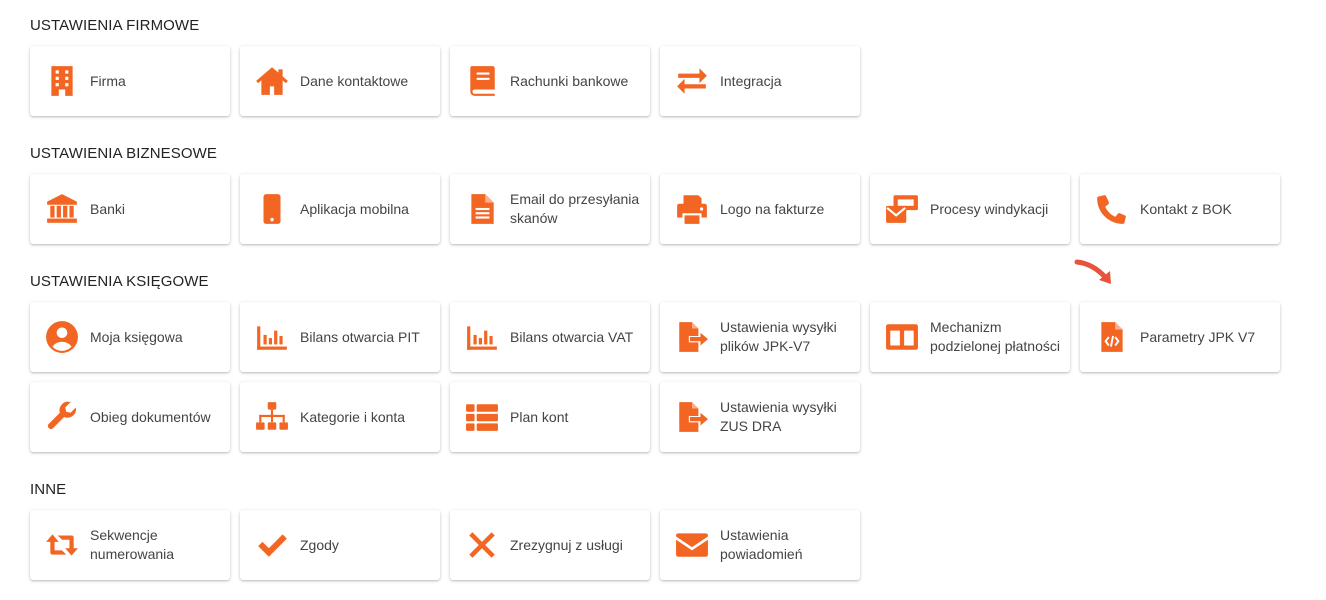  I want to click on bank-icon, so click(62, 209).